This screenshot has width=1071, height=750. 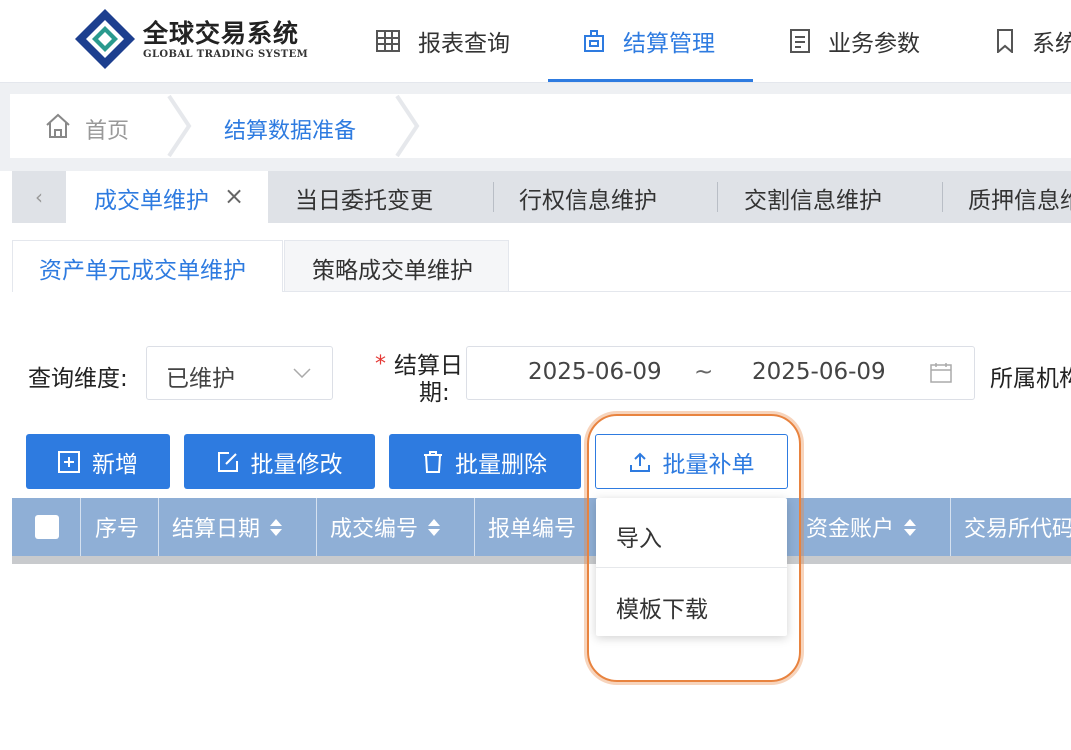 What do you see at coordinates (374, 529) in the screenshot?
I see `column-header-label: 成交编号` at bounding box center [374, 529].